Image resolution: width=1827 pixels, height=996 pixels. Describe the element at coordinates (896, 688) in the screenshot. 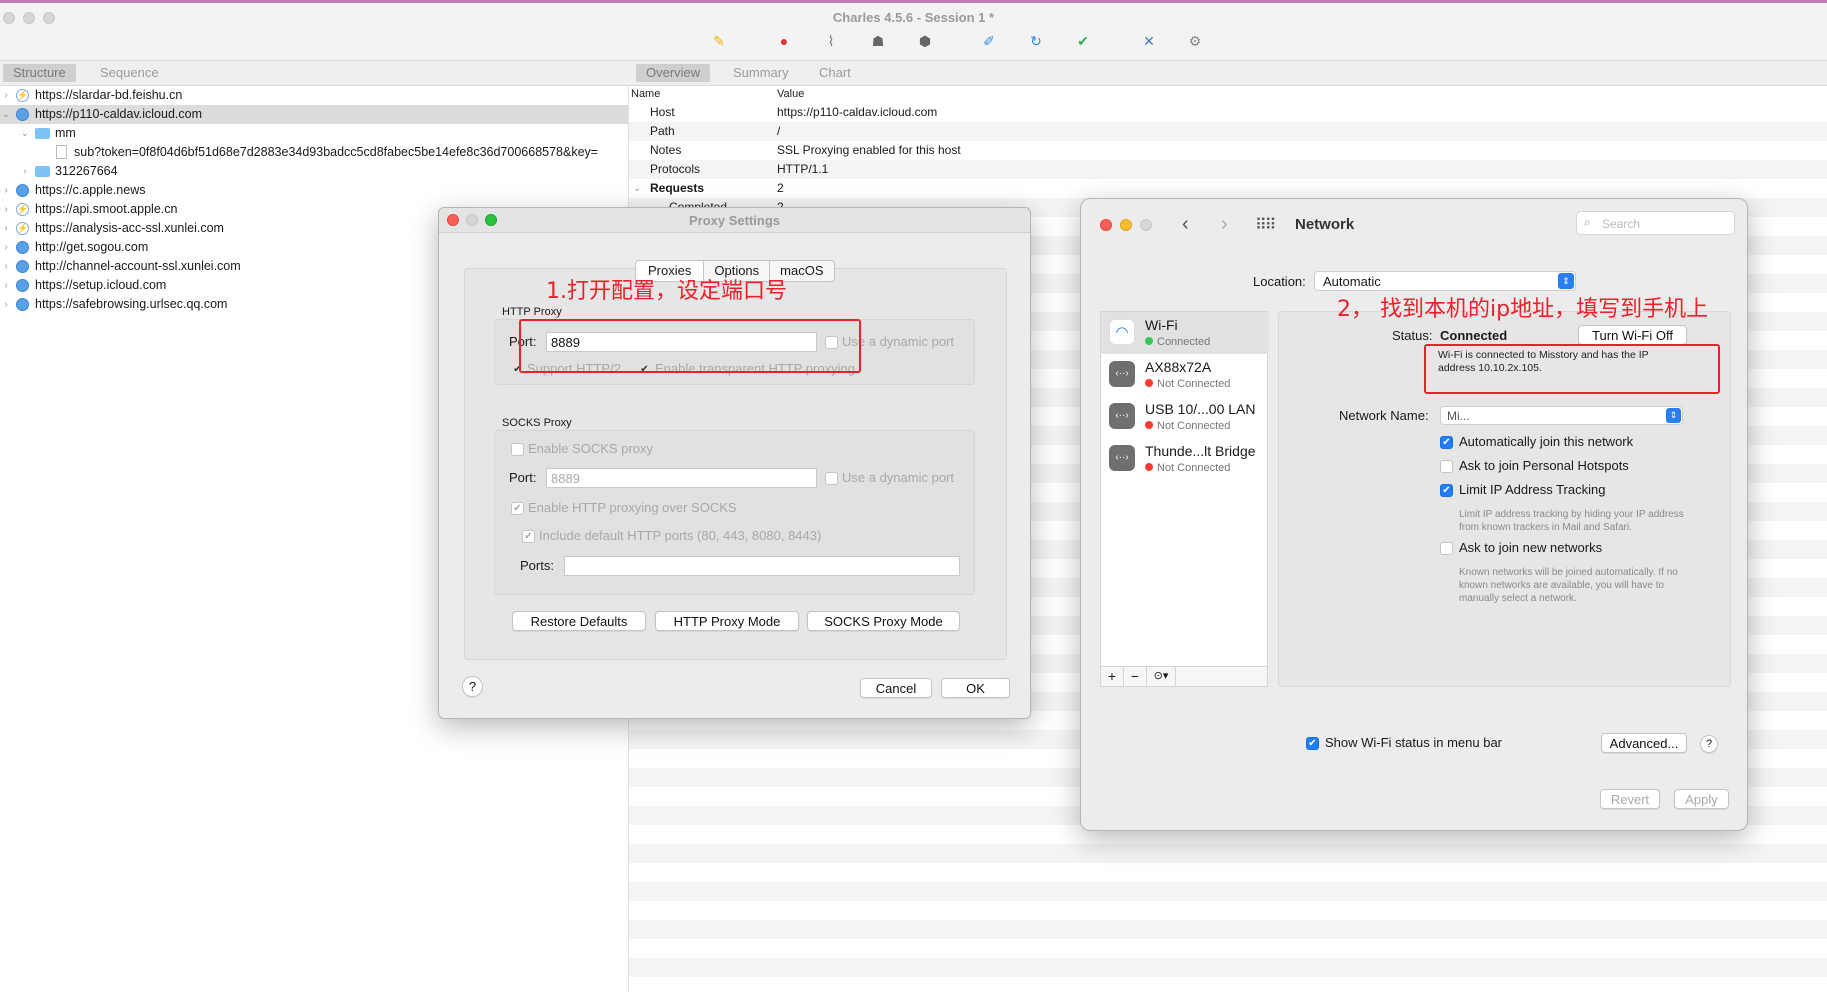

I see `cancel-button: Cancel` at that location.